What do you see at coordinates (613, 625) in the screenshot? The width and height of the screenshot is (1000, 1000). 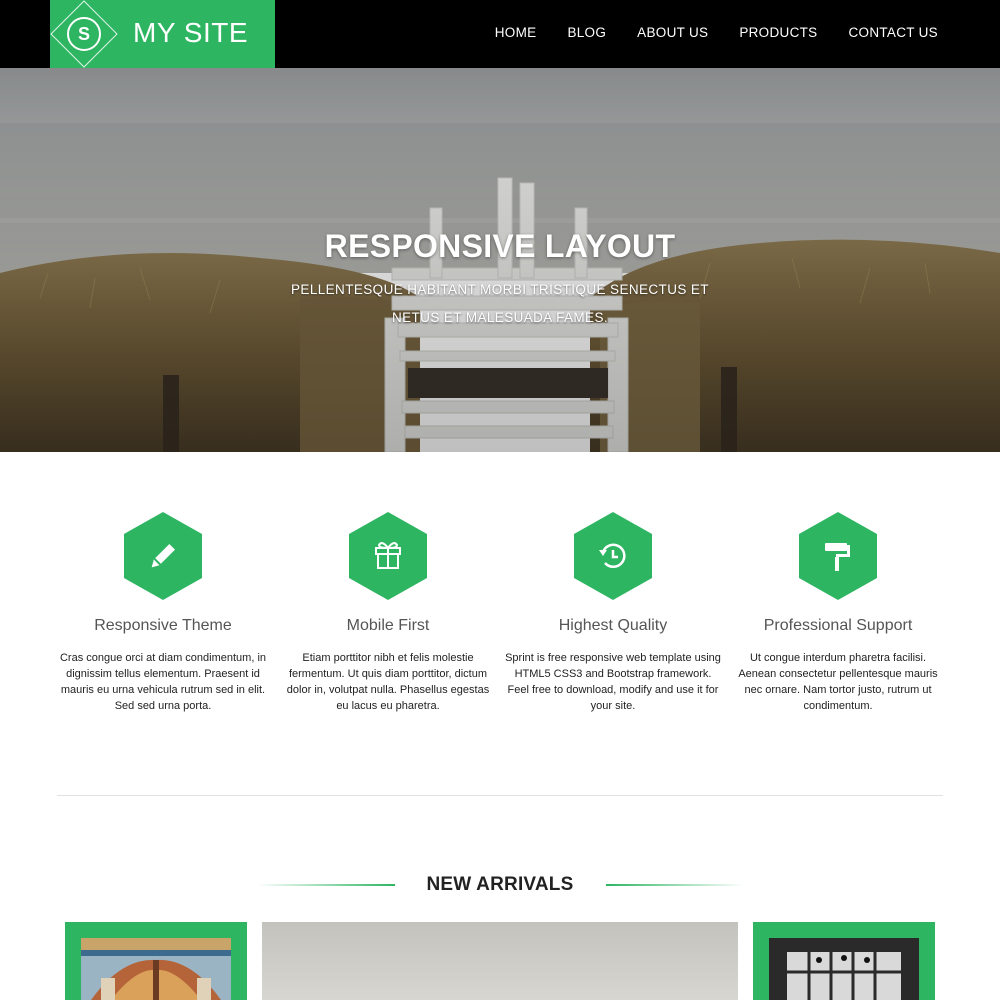 I see `feature-title: Highest Quality` at bounding box center [613, 625].